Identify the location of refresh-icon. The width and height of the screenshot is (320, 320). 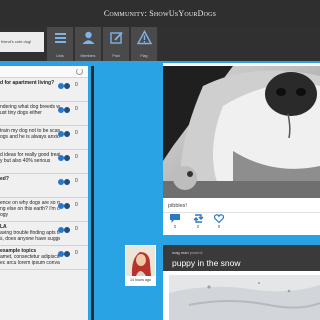
(79, 71).